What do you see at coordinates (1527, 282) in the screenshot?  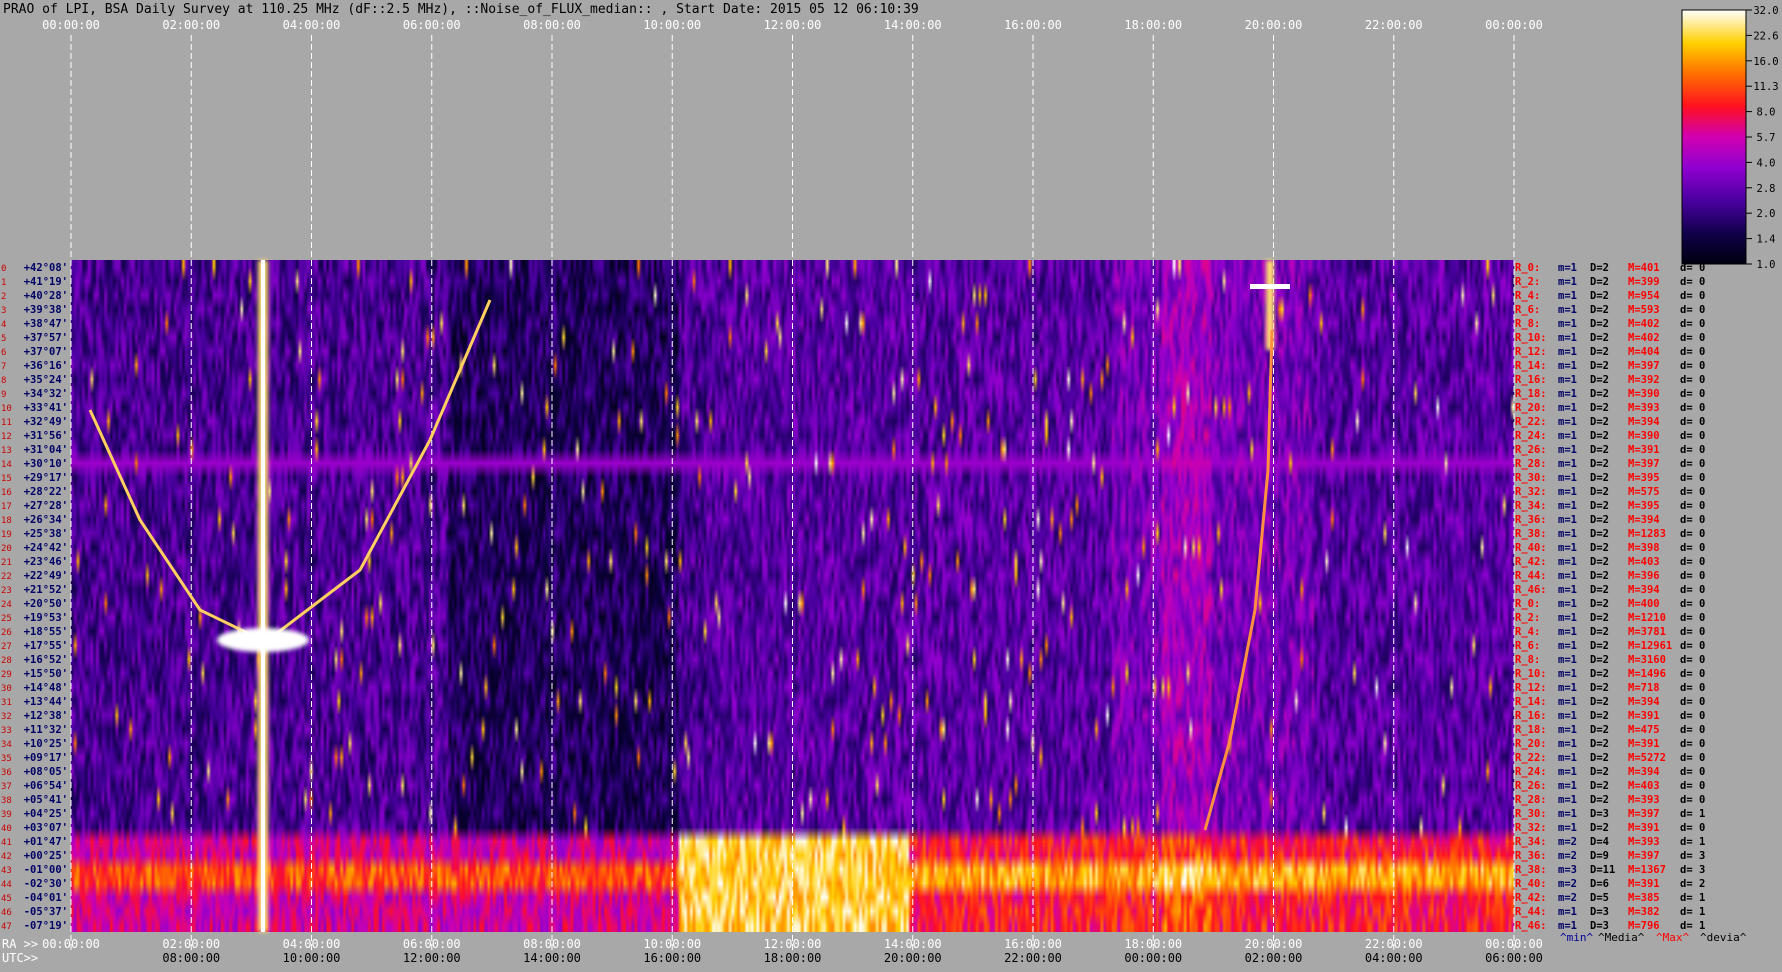 I see `stat-row-label: R_2:` at bounding box center [1527, 282].